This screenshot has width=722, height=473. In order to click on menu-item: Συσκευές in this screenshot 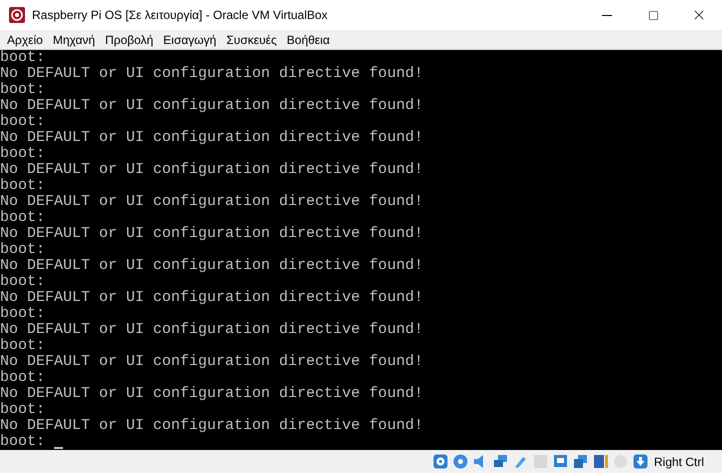, I will do `click(251, 39)`.